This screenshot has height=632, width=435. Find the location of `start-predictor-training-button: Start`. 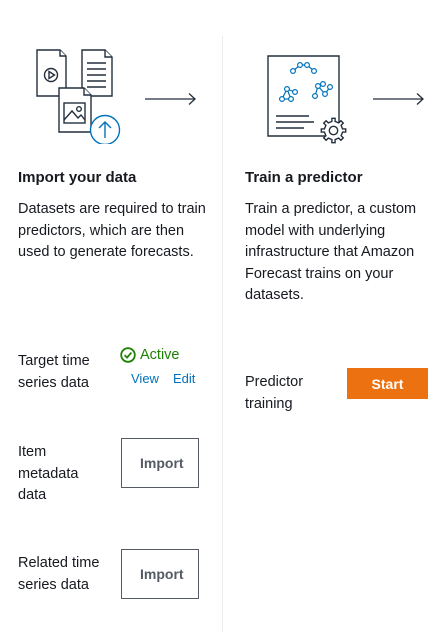

start-predictor-training-button: Start is located at coordinates (387, 383).